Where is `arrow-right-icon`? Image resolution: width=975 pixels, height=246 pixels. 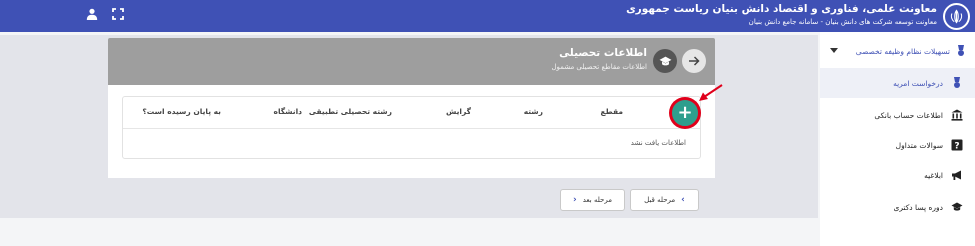 arrow-right-icon is located at coordinates (694, 61).